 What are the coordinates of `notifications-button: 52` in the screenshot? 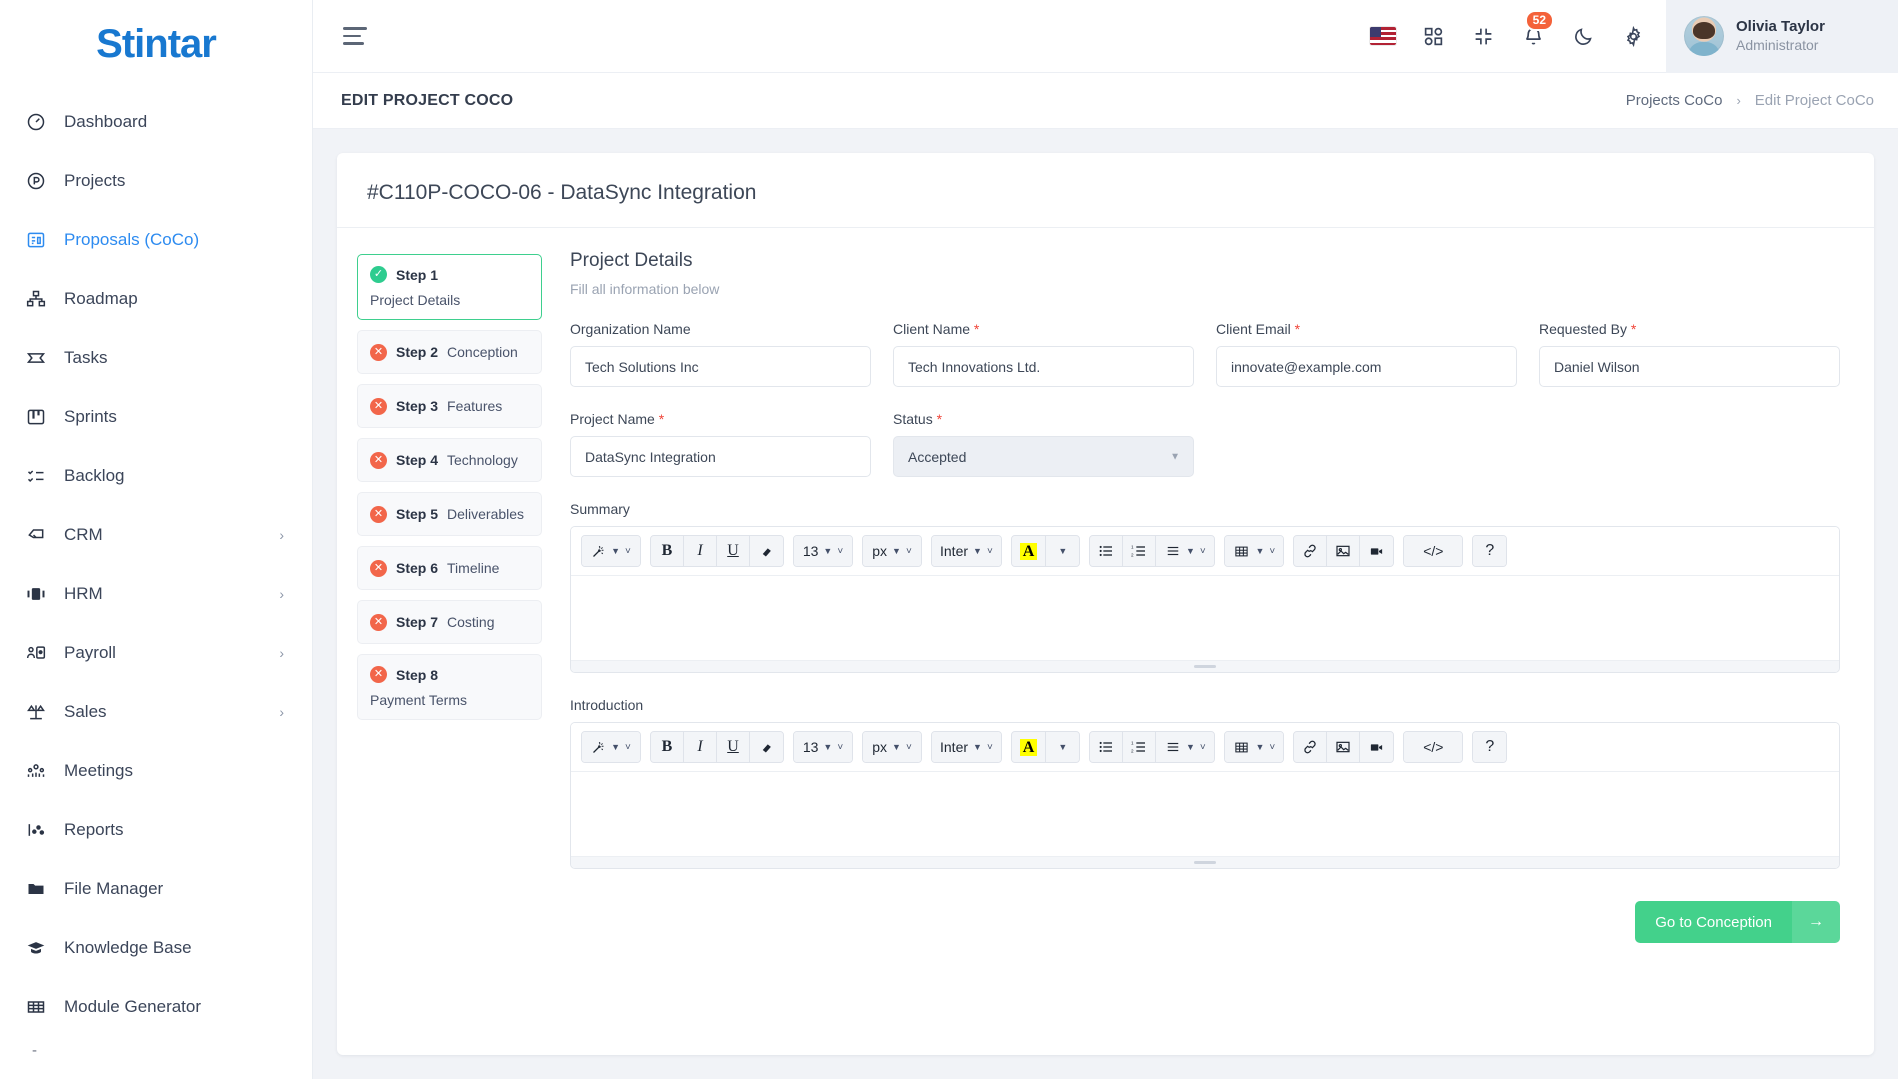 It's located at (1533, 36).